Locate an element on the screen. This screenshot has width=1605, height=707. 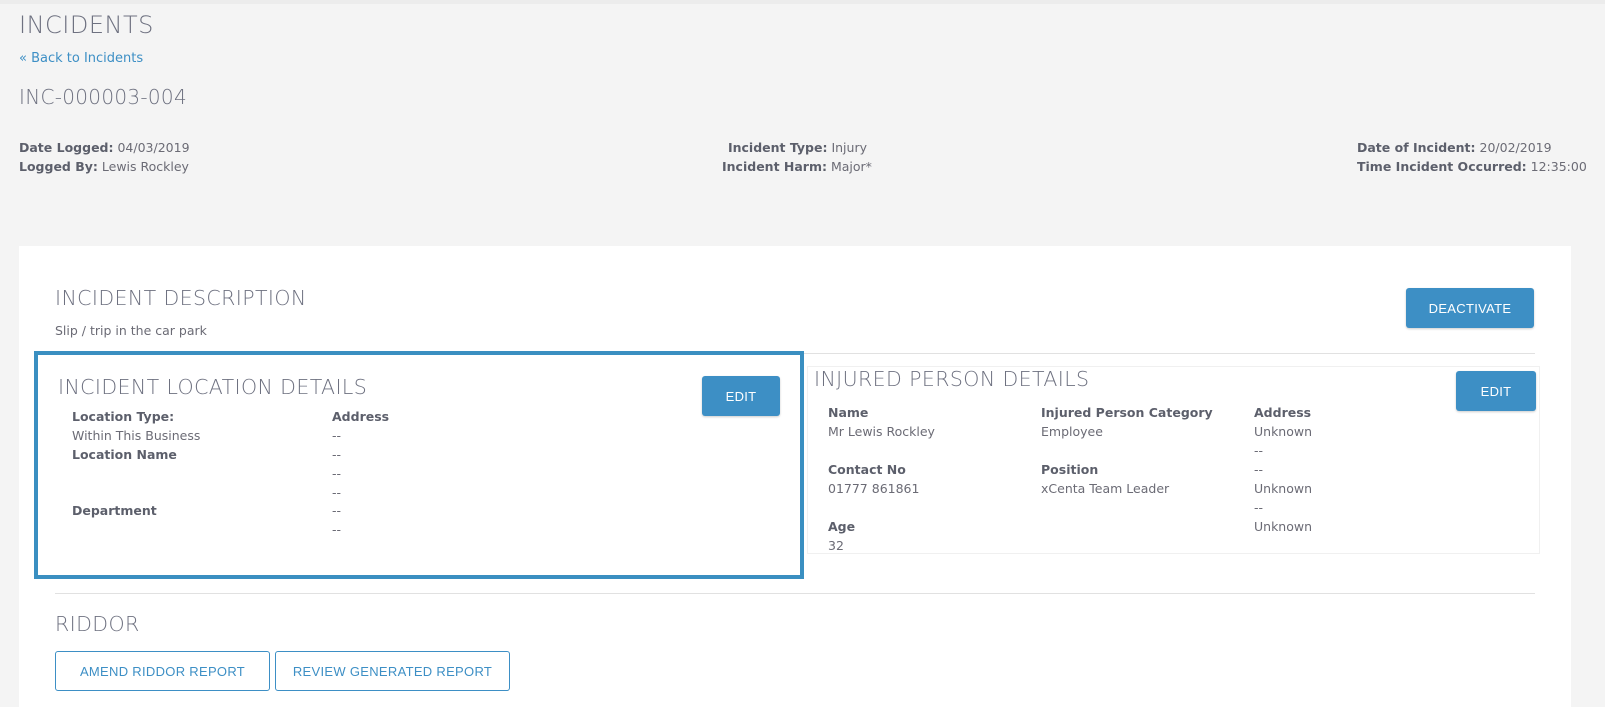
riddor-title: RIDDOR is located at coordinates (97, 624).